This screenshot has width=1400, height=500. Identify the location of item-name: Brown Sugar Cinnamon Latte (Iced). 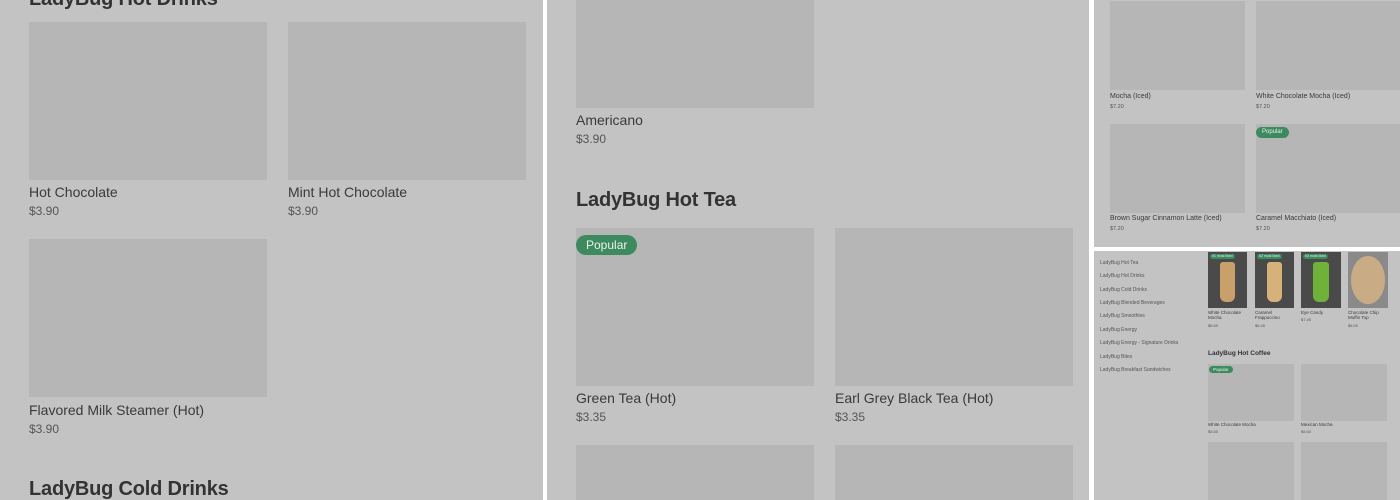
(1166, 218).